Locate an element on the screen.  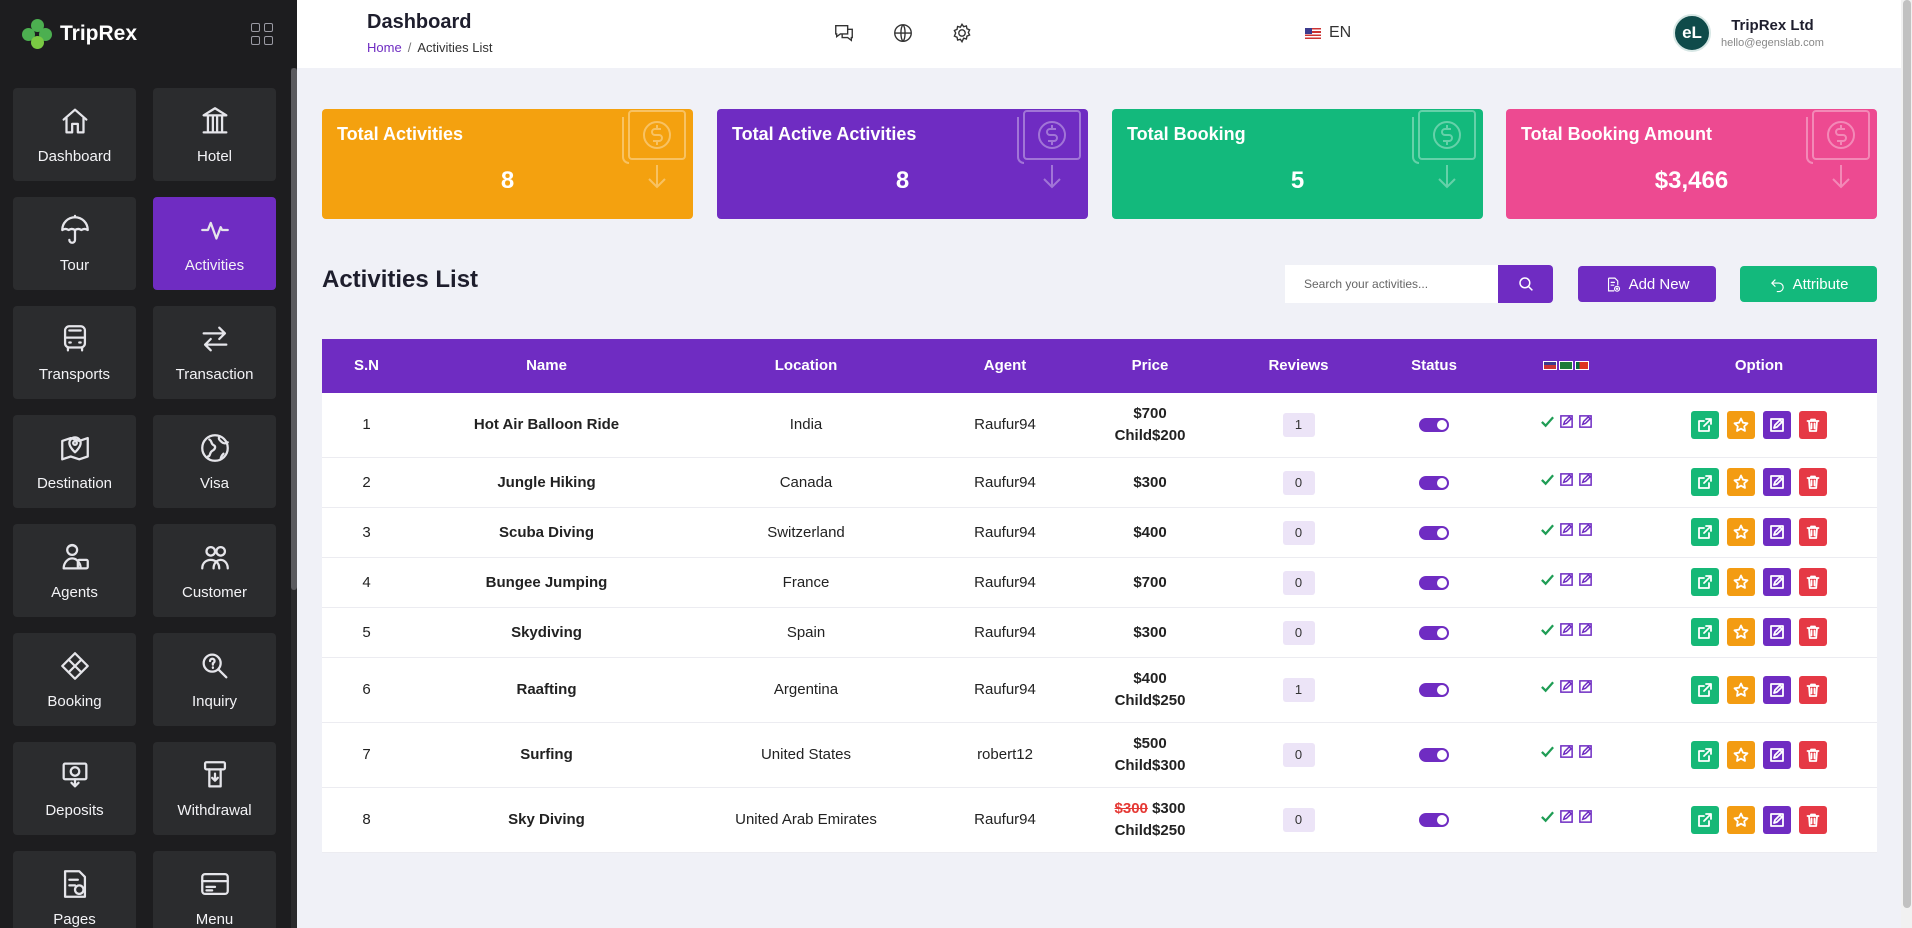
sidebar-item-transaction: Transaction is located at coordinates (214, 352).